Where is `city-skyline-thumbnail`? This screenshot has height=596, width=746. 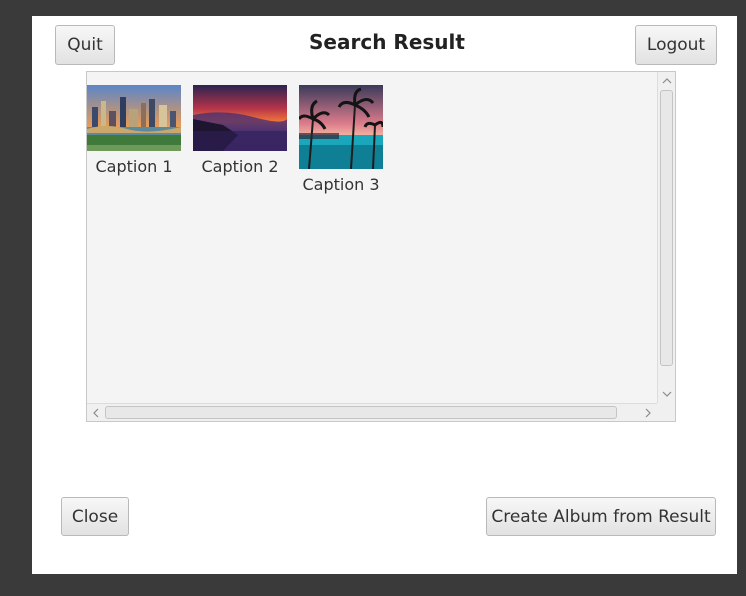 city-skyline-thumbnail is located at coordinates (134, 118).